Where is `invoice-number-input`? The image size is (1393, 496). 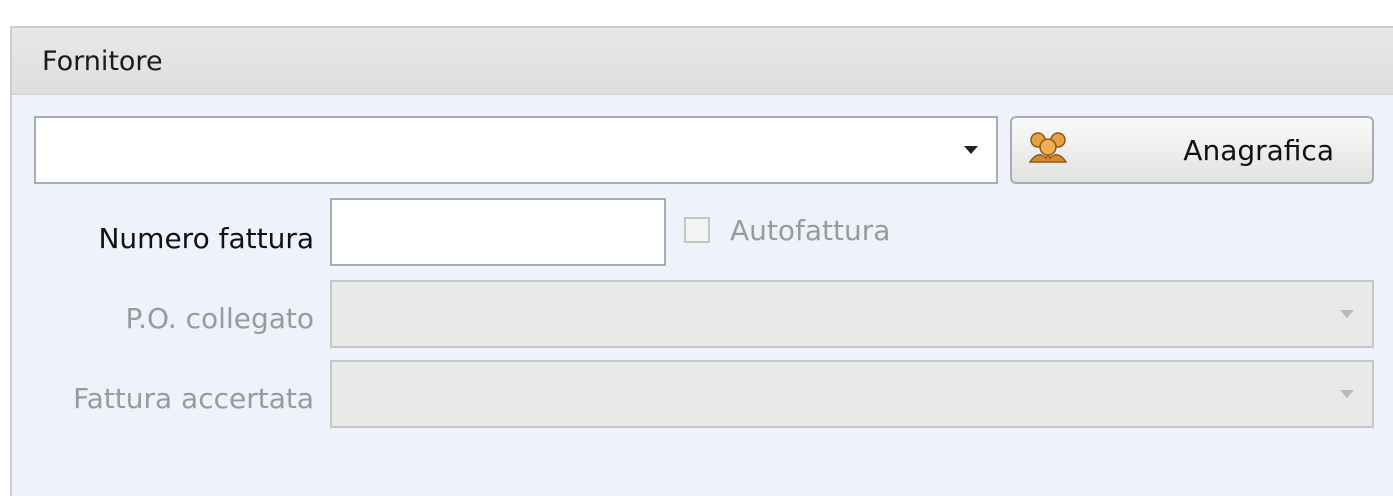 invoice-number-input is located at coordinates (498, 232).